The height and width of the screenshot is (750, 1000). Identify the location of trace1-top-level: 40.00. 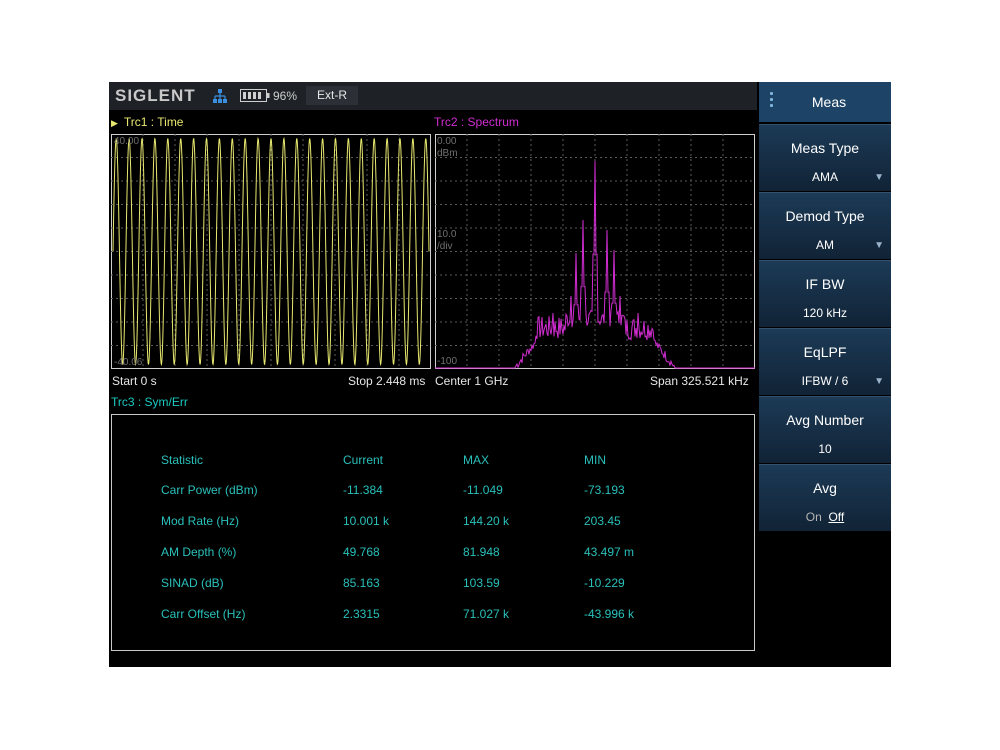
(127, 141).